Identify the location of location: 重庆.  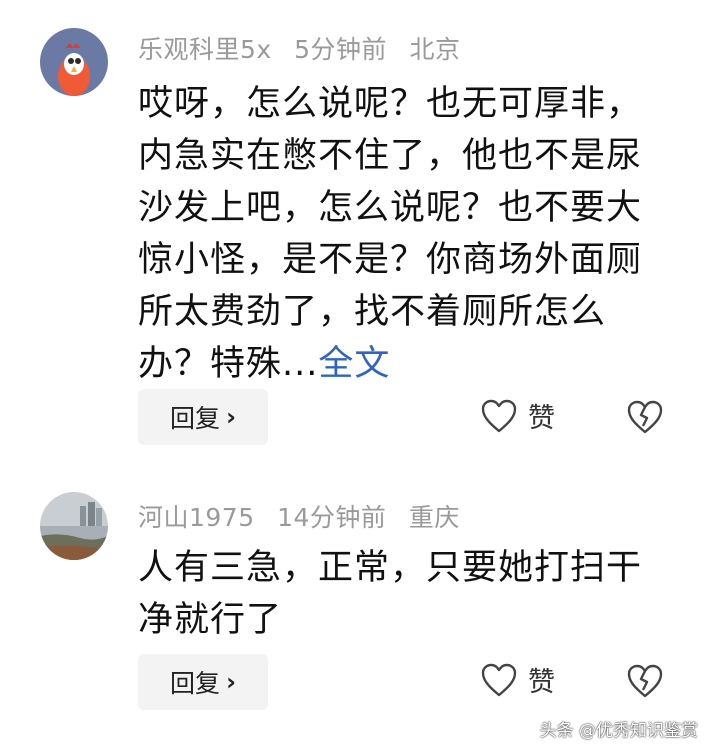
(434, 517).